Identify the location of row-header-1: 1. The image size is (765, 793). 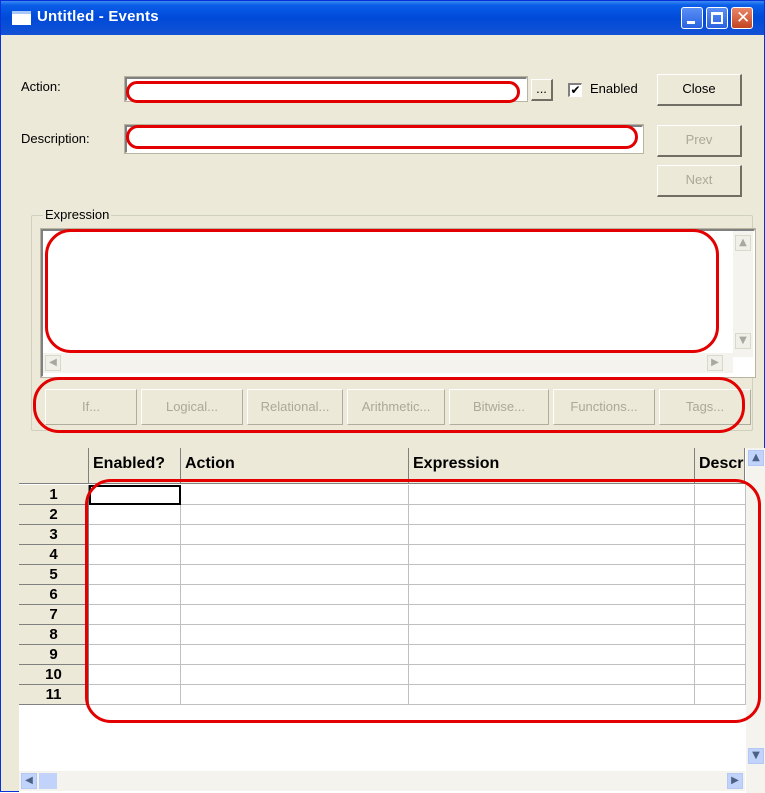
(54, 495).